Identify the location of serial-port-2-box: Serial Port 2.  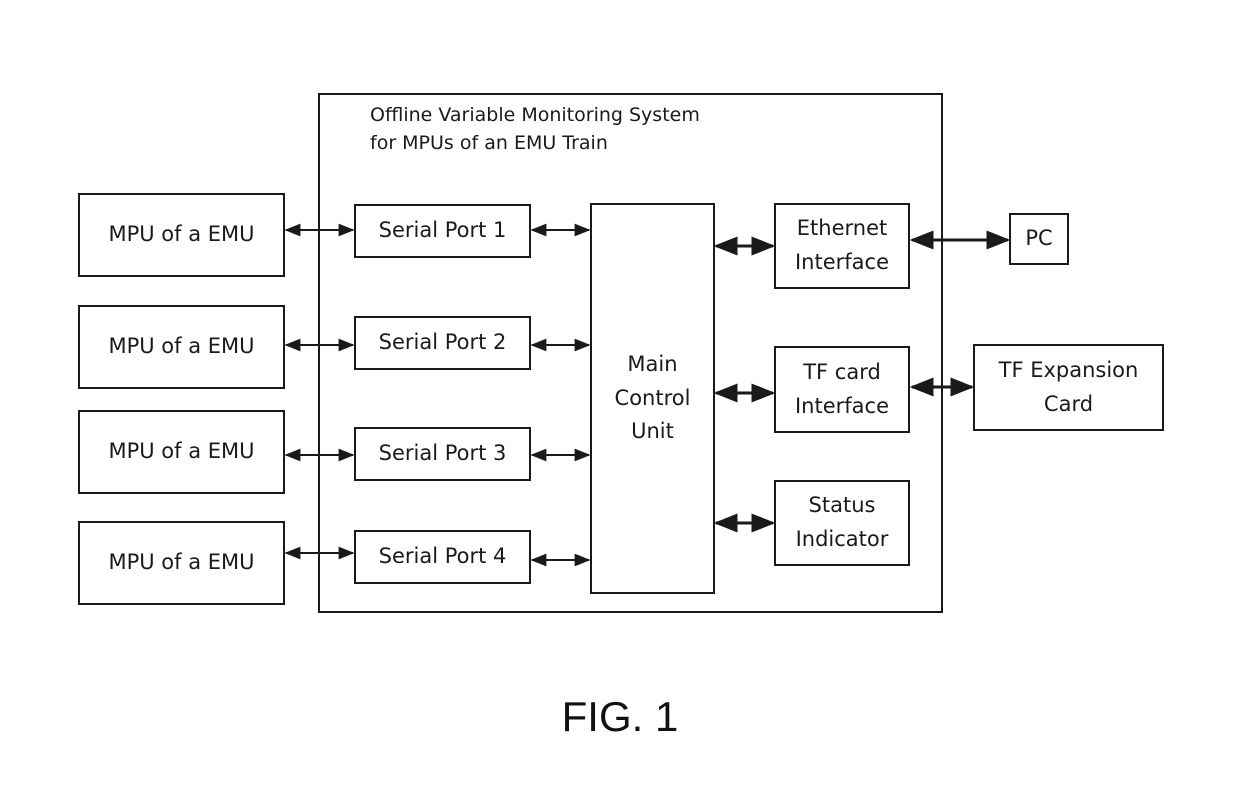
(442, 343).